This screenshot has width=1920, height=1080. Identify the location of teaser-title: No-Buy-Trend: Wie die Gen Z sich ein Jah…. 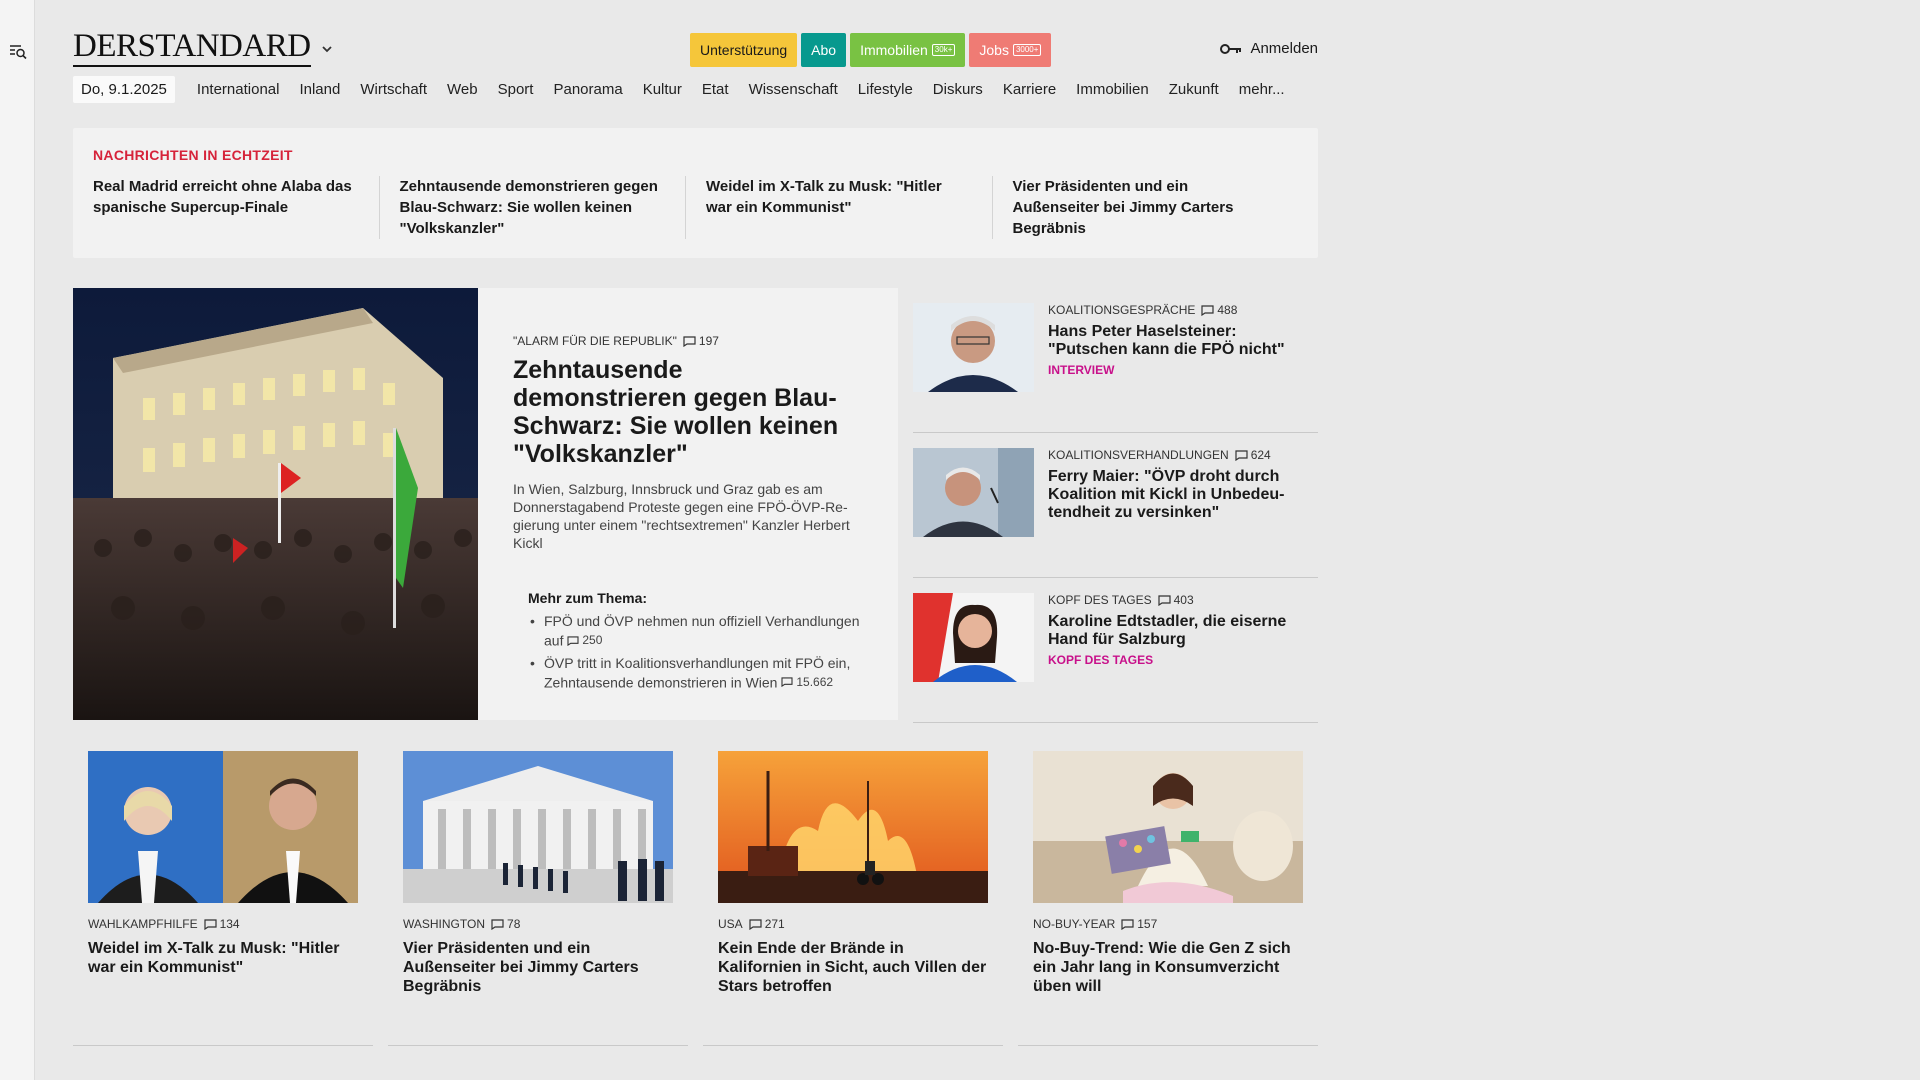
(1168, 967).